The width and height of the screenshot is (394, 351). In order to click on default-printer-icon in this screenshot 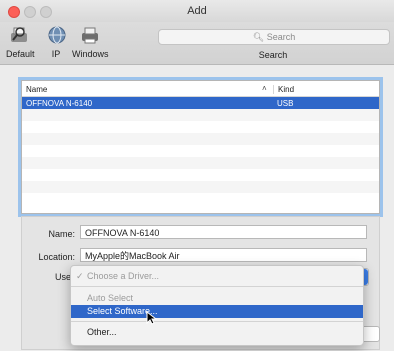, I will do `click(19, 34)`.